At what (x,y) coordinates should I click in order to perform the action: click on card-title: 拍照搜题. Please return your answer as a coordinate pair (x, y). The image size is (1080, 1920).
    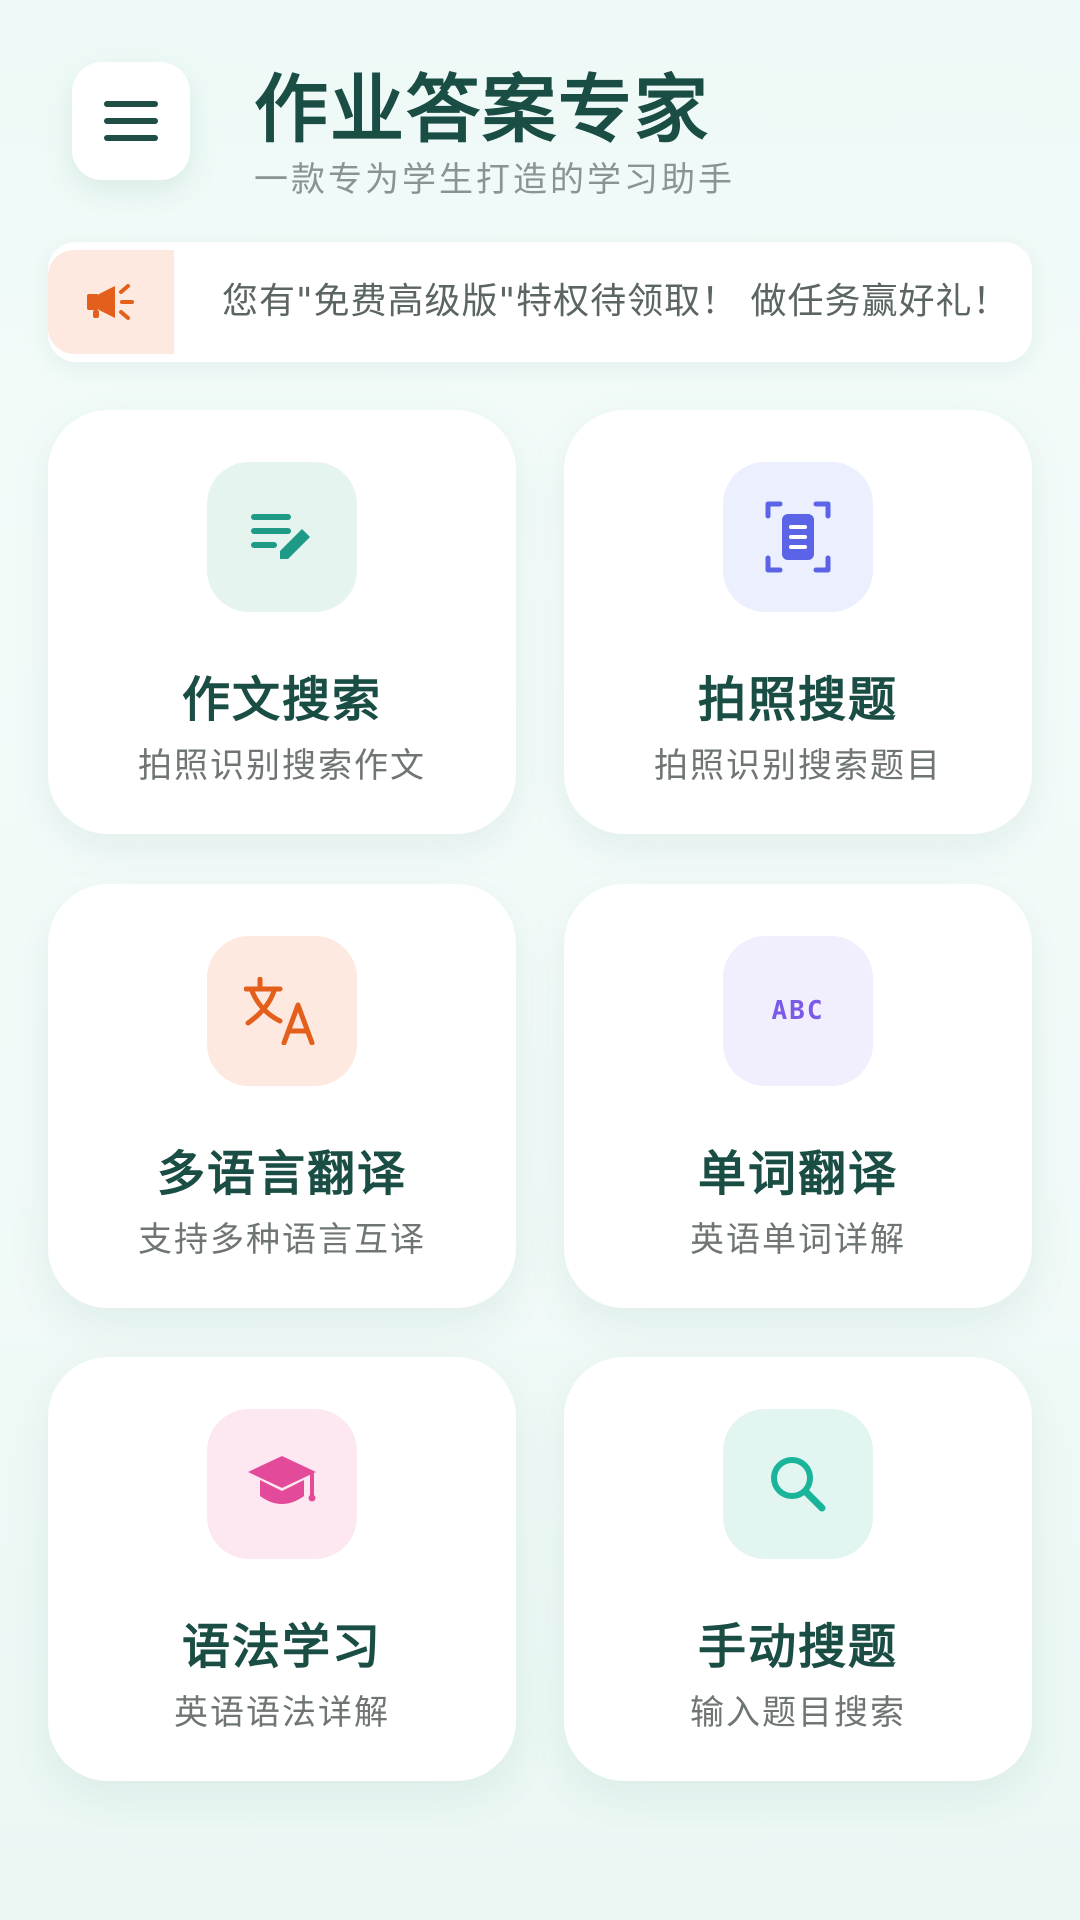
    Looking at the image, I should click on (797, 700).